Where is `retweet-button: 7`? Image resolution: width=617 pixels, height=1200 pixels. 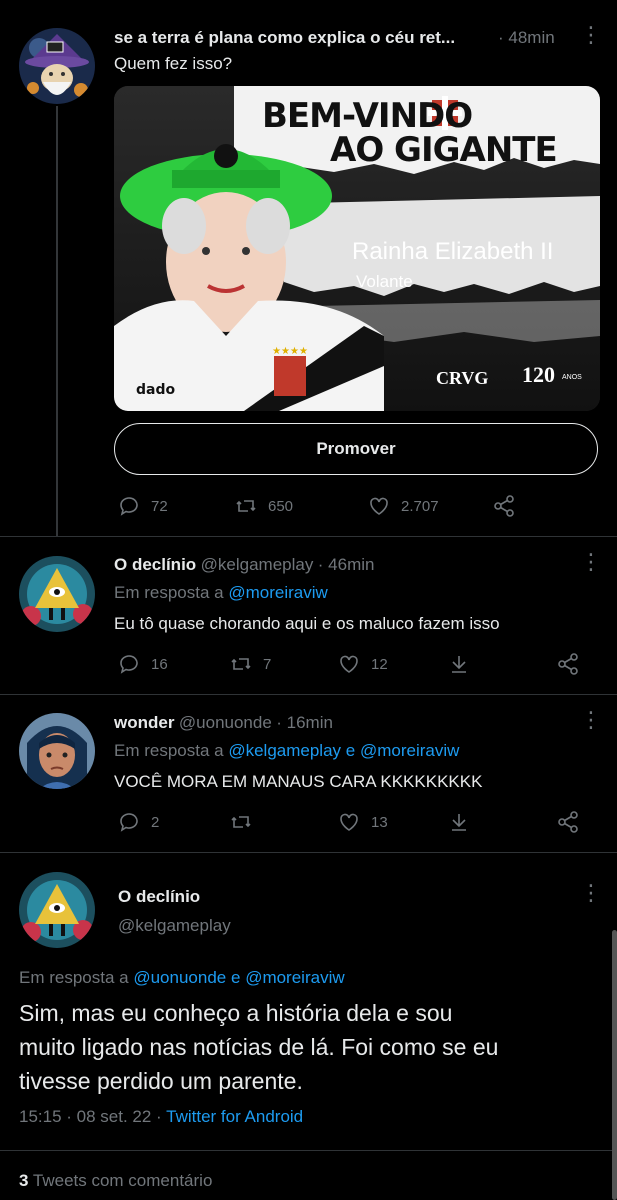 retweet-button: 7 is located at coordinates (250, 664).